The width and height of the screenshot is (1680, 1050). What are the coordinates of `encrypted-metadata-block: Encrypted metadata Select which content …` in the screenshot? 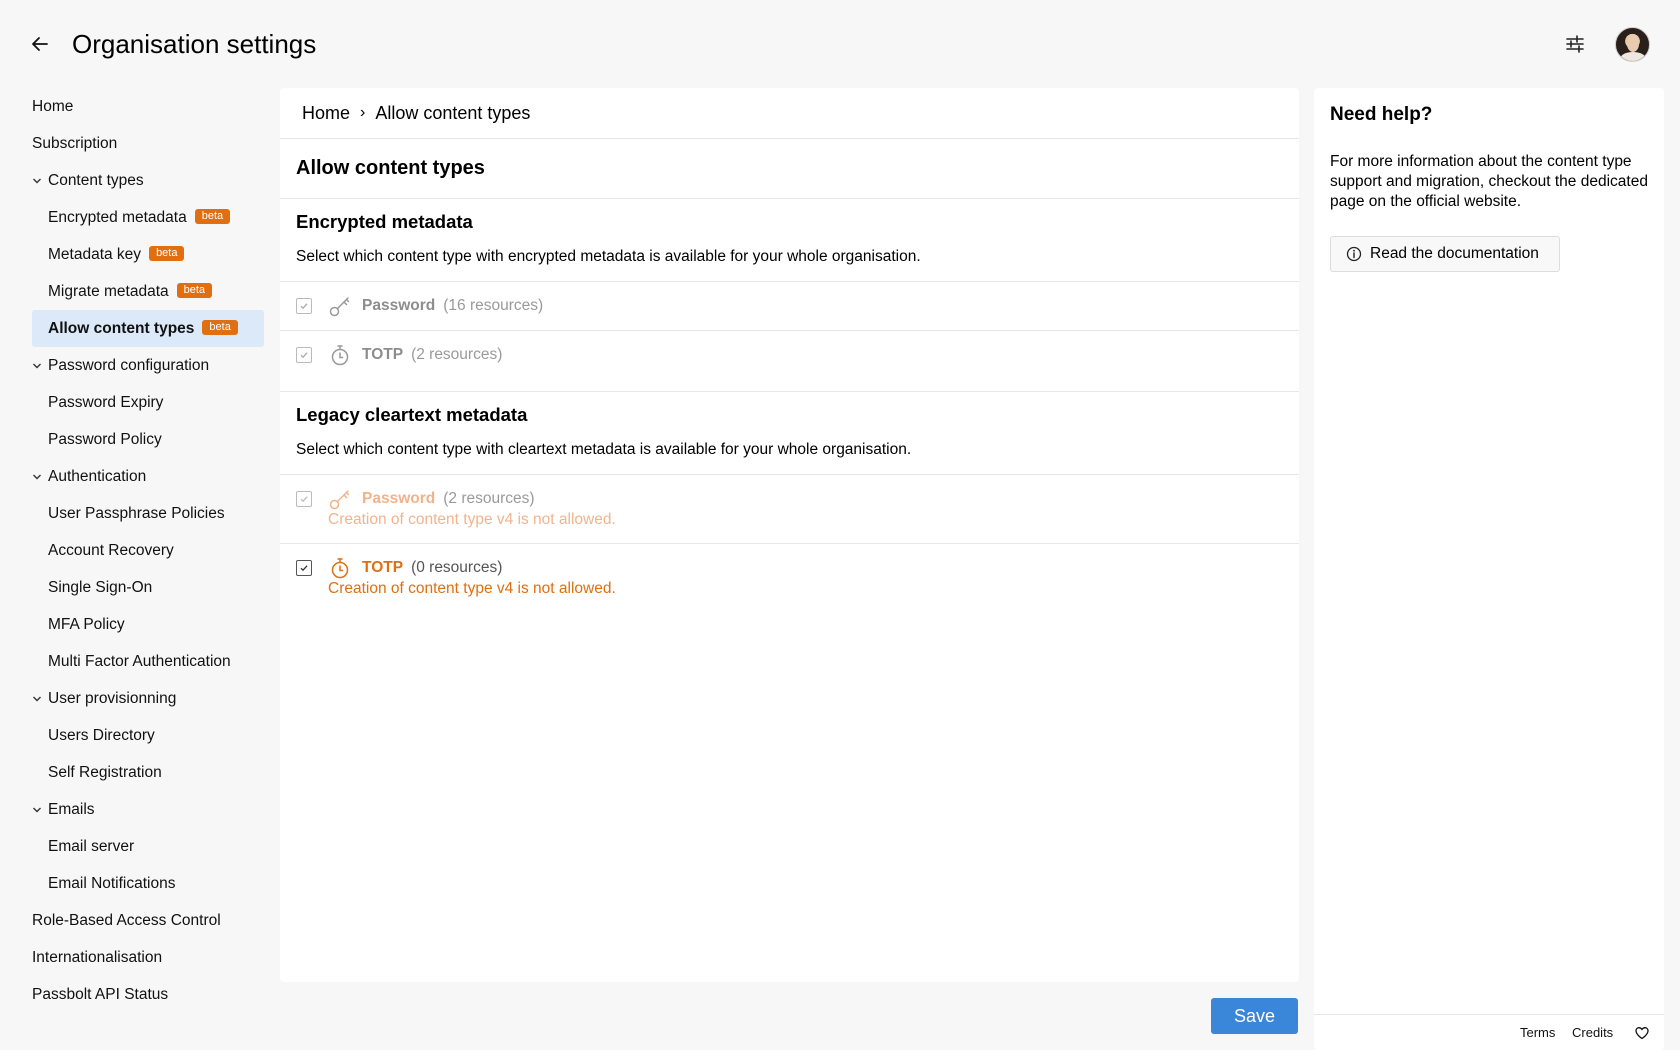 It's located at (789, 240).